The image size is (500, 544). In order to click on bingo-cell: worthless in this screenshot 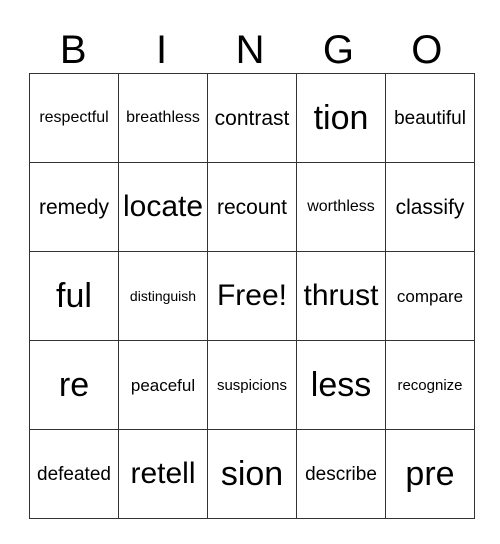, I will do `click(341, 207)`.